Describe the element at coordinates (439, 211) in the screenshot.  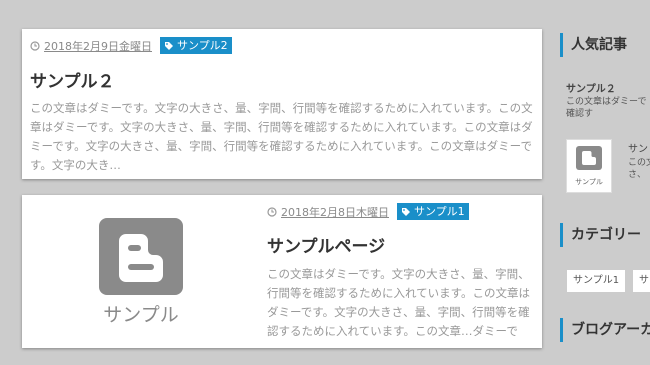
I see `category-tag-label: サンプル1` at that location.